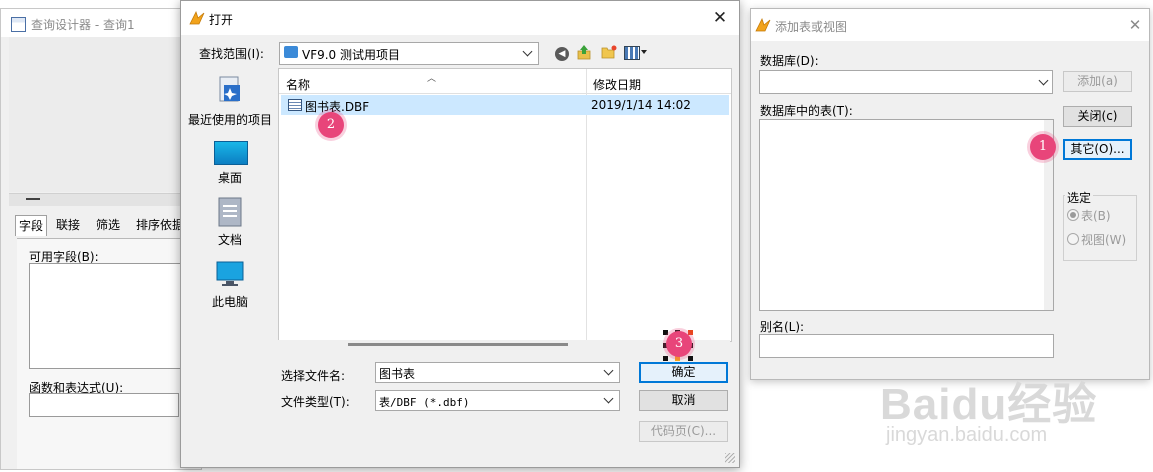 The height and width of the screenshot is (472, 1153). I want to click on pane-splitter, so click(105, 199).